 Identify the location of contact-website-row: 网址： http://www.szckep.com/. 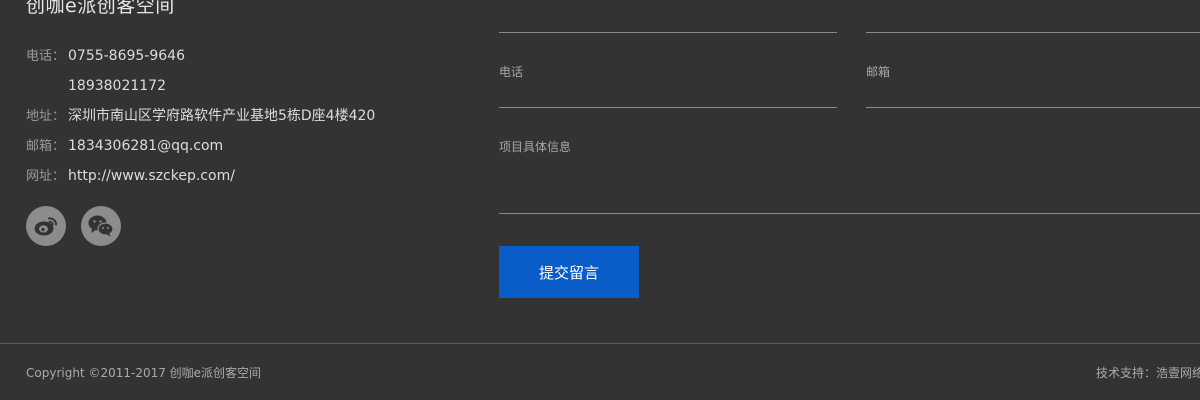
(130, 176).